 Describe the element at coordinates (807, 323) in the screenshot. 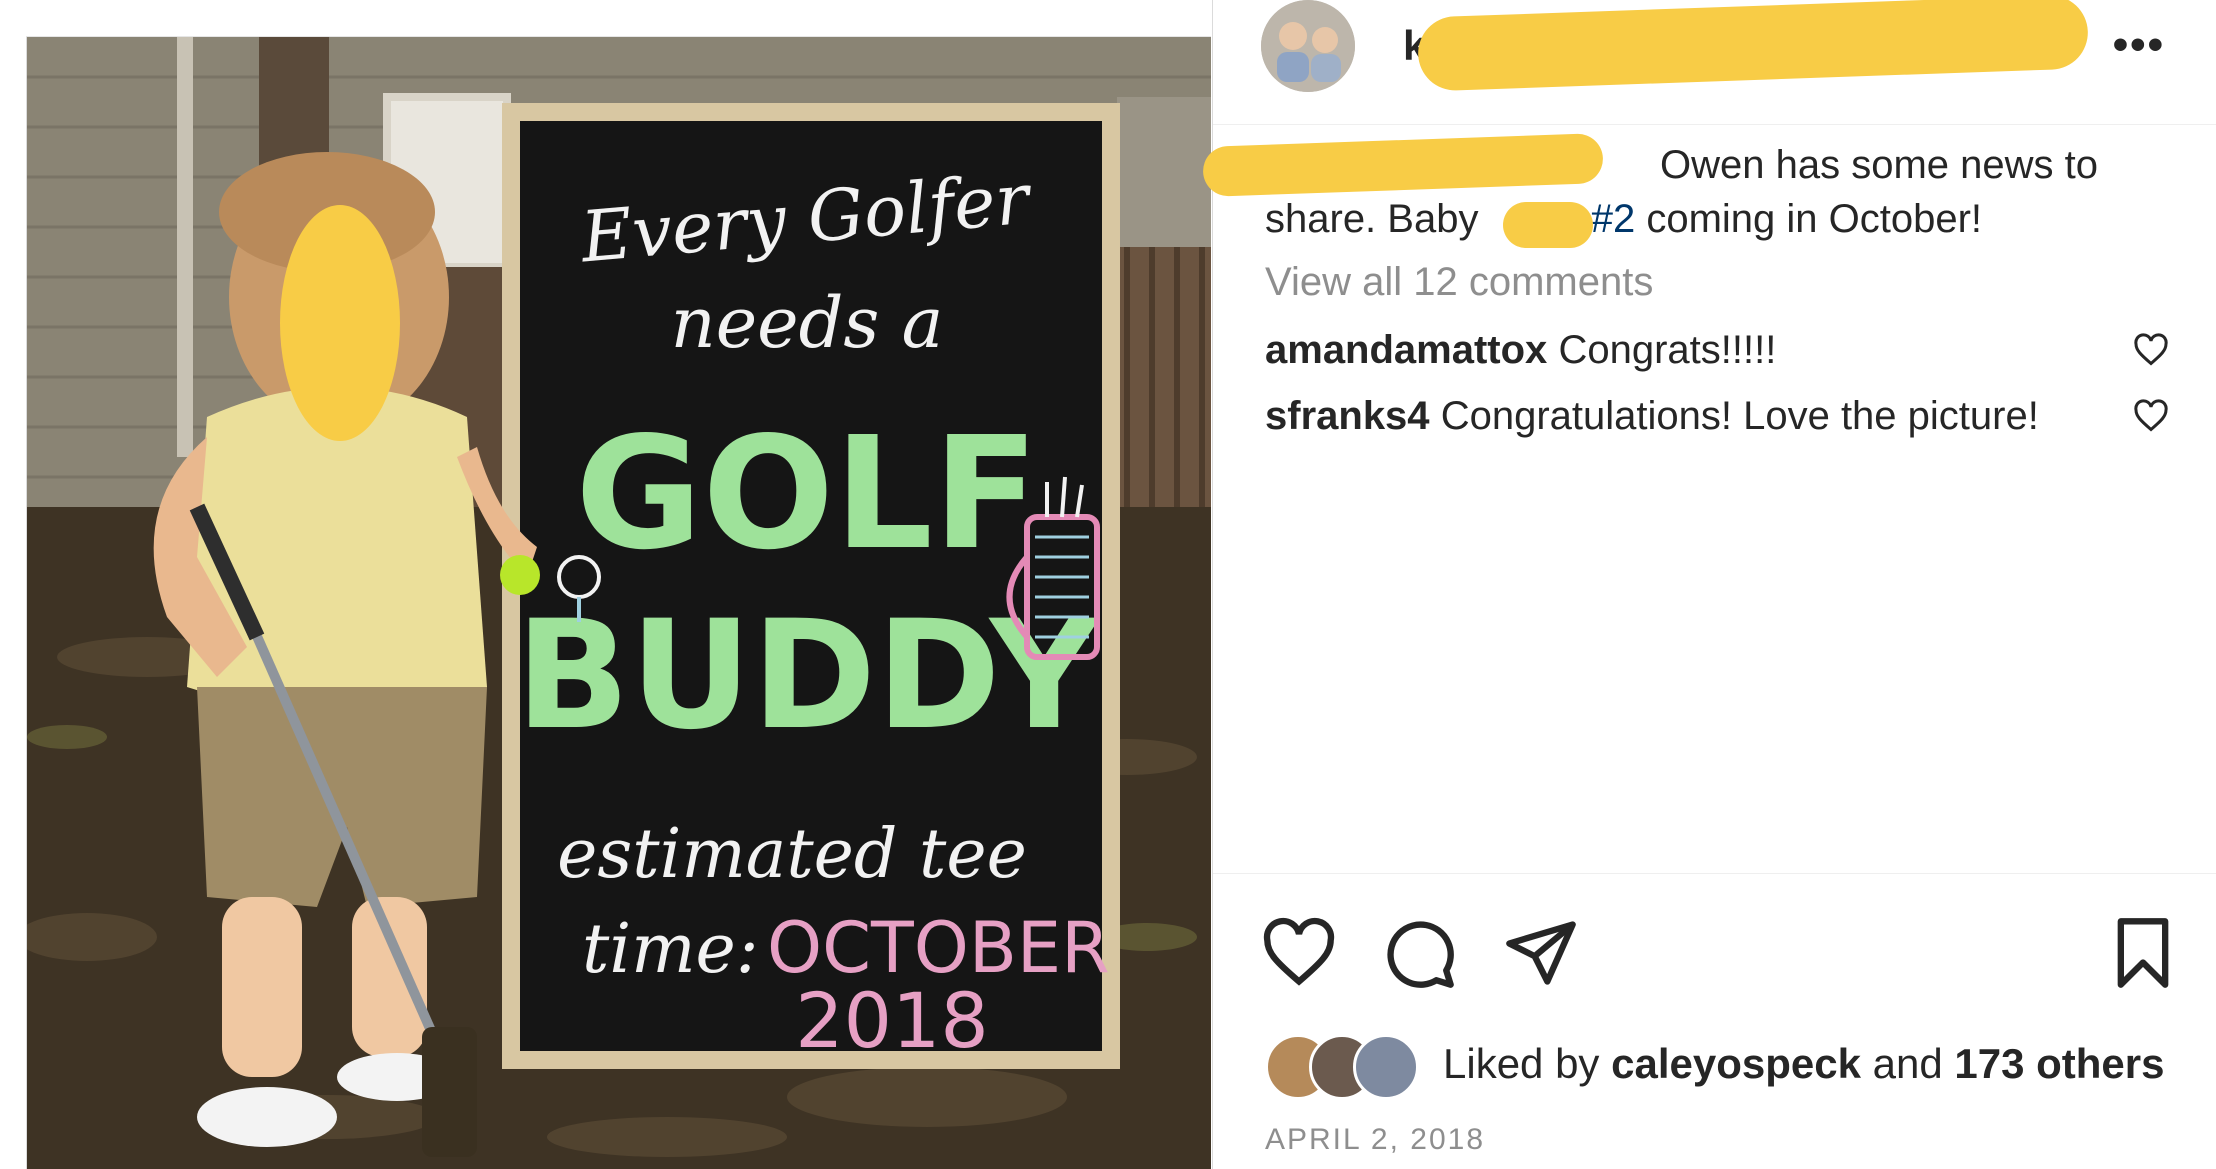

I see `sign-line-2: needs a` at that location.